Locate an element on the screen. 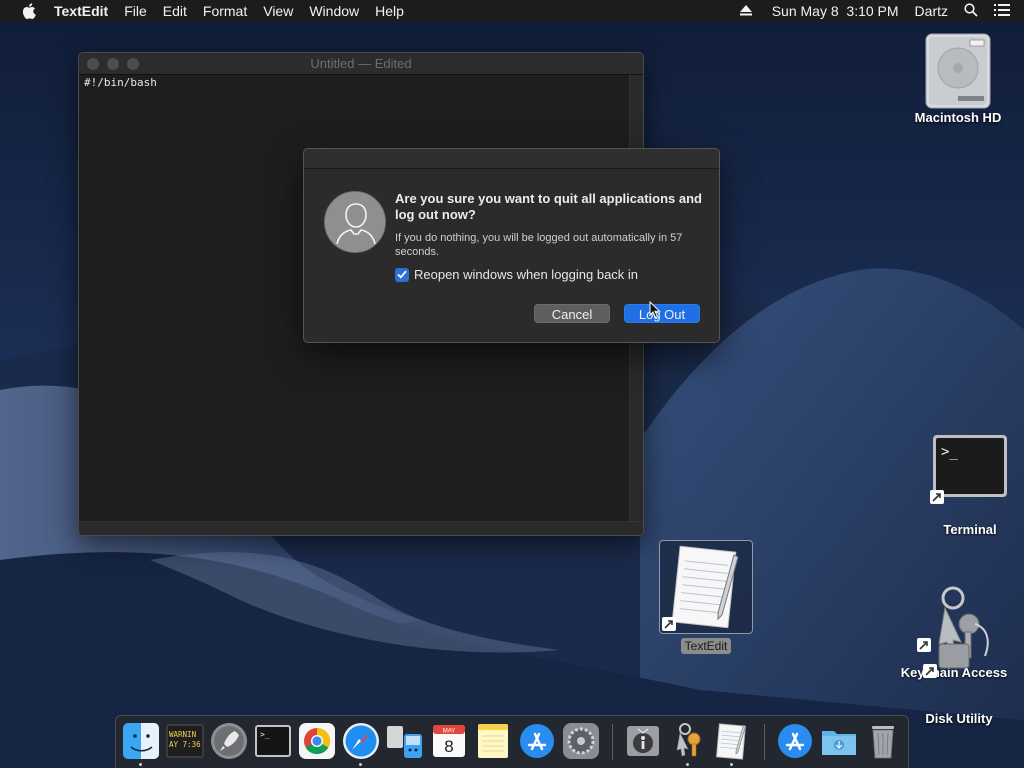  menu-format: Format is located at coordinates (225, 11).